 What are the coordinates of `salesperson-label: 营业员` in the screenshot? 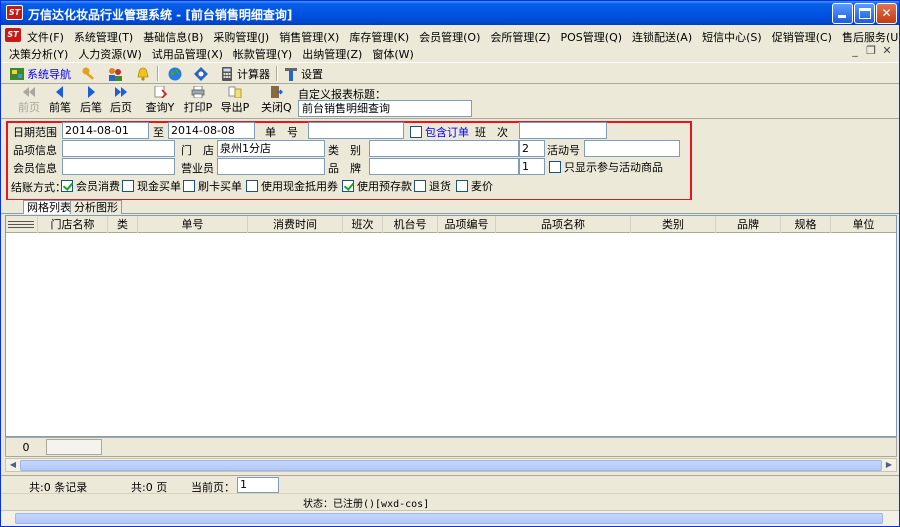 It's located at (197, 168).